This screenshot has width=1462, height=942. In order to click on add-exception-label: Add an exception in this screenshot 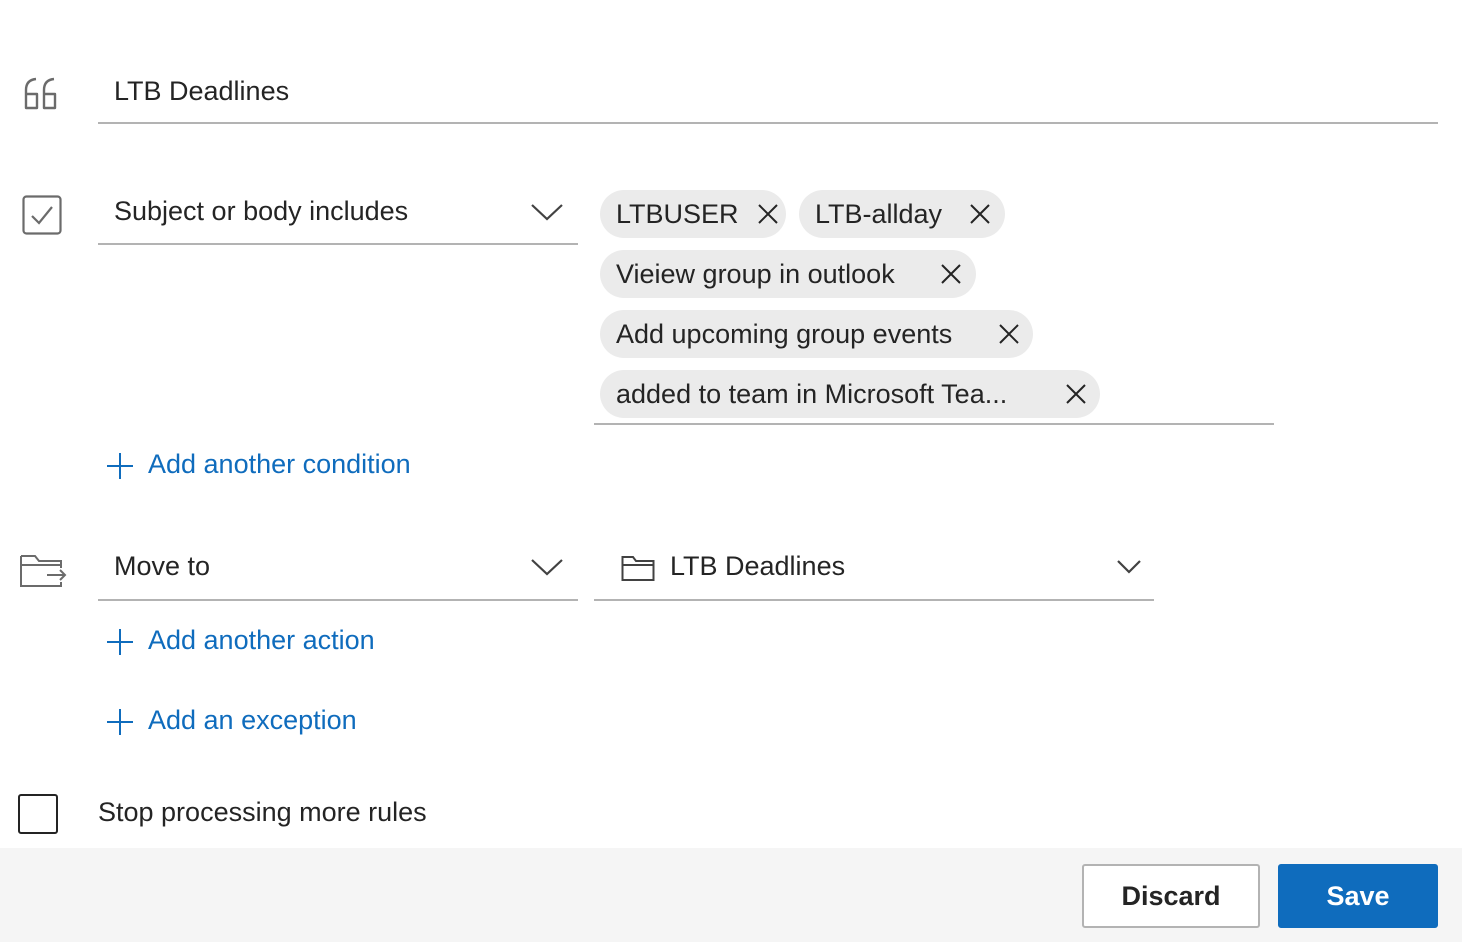, I will do `click(252, 720)`.